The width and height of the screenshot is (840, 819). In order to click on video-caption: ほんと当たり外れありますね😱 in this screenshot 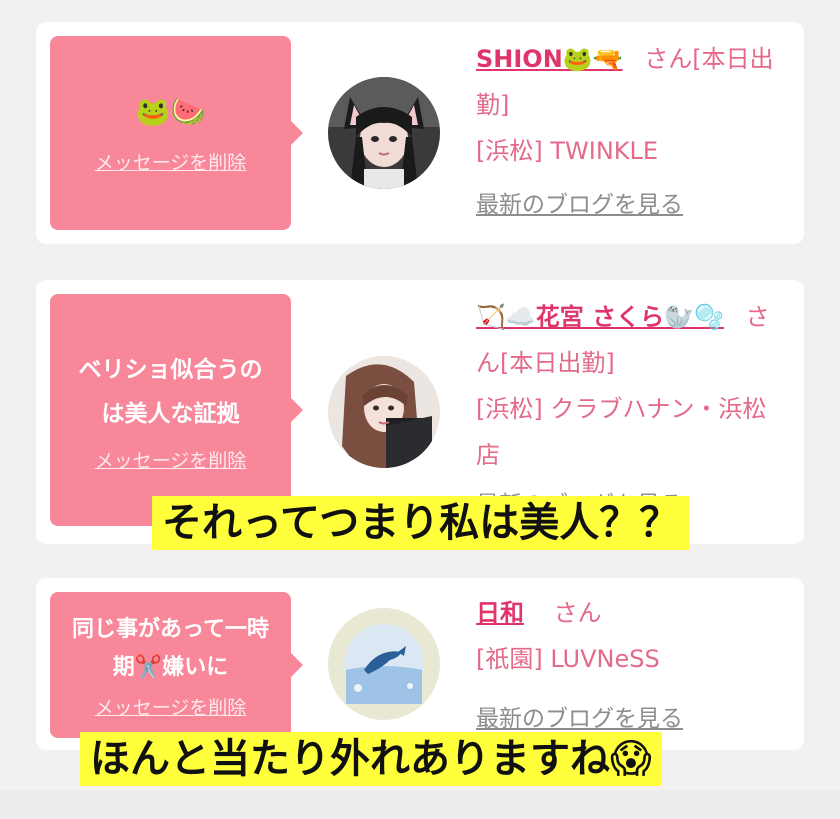, I will do `click(371, 759)`.